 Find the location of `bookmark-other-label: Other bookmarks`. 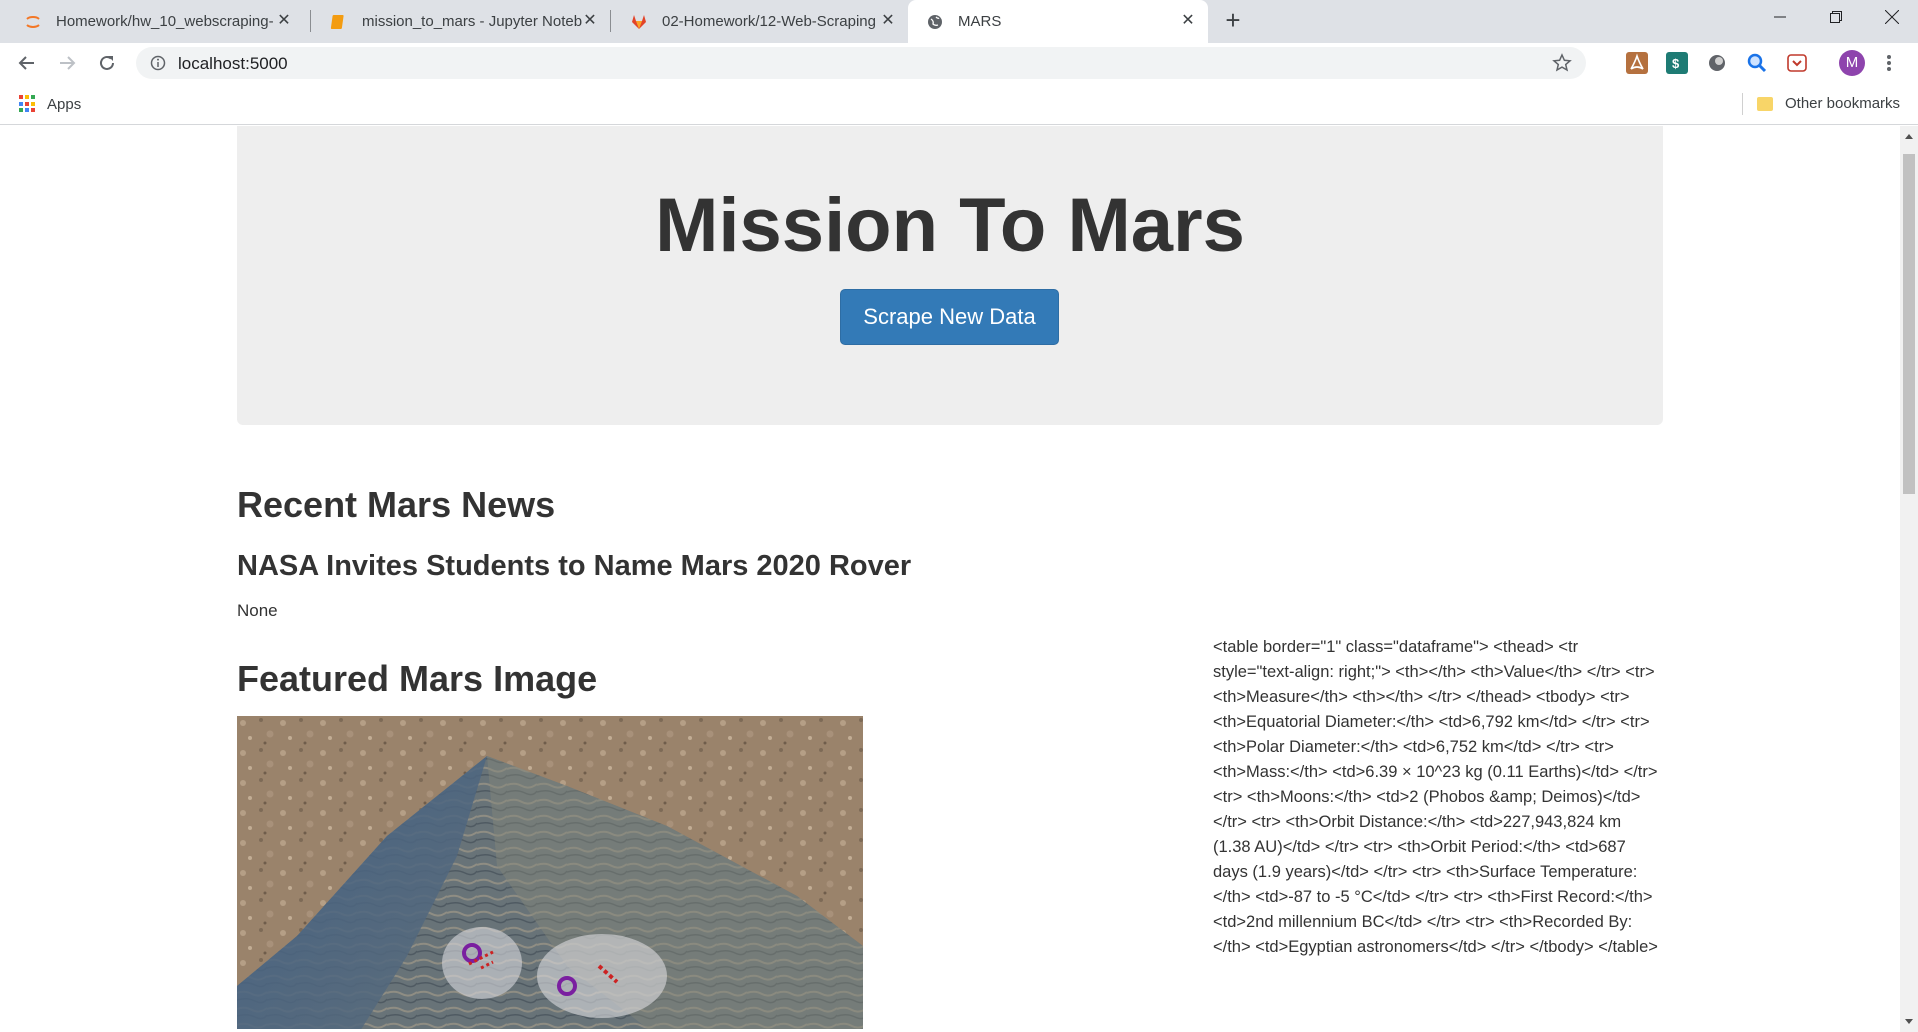

bookmark-other-label: Other bookmarks is located at coordinates (1843, 103).